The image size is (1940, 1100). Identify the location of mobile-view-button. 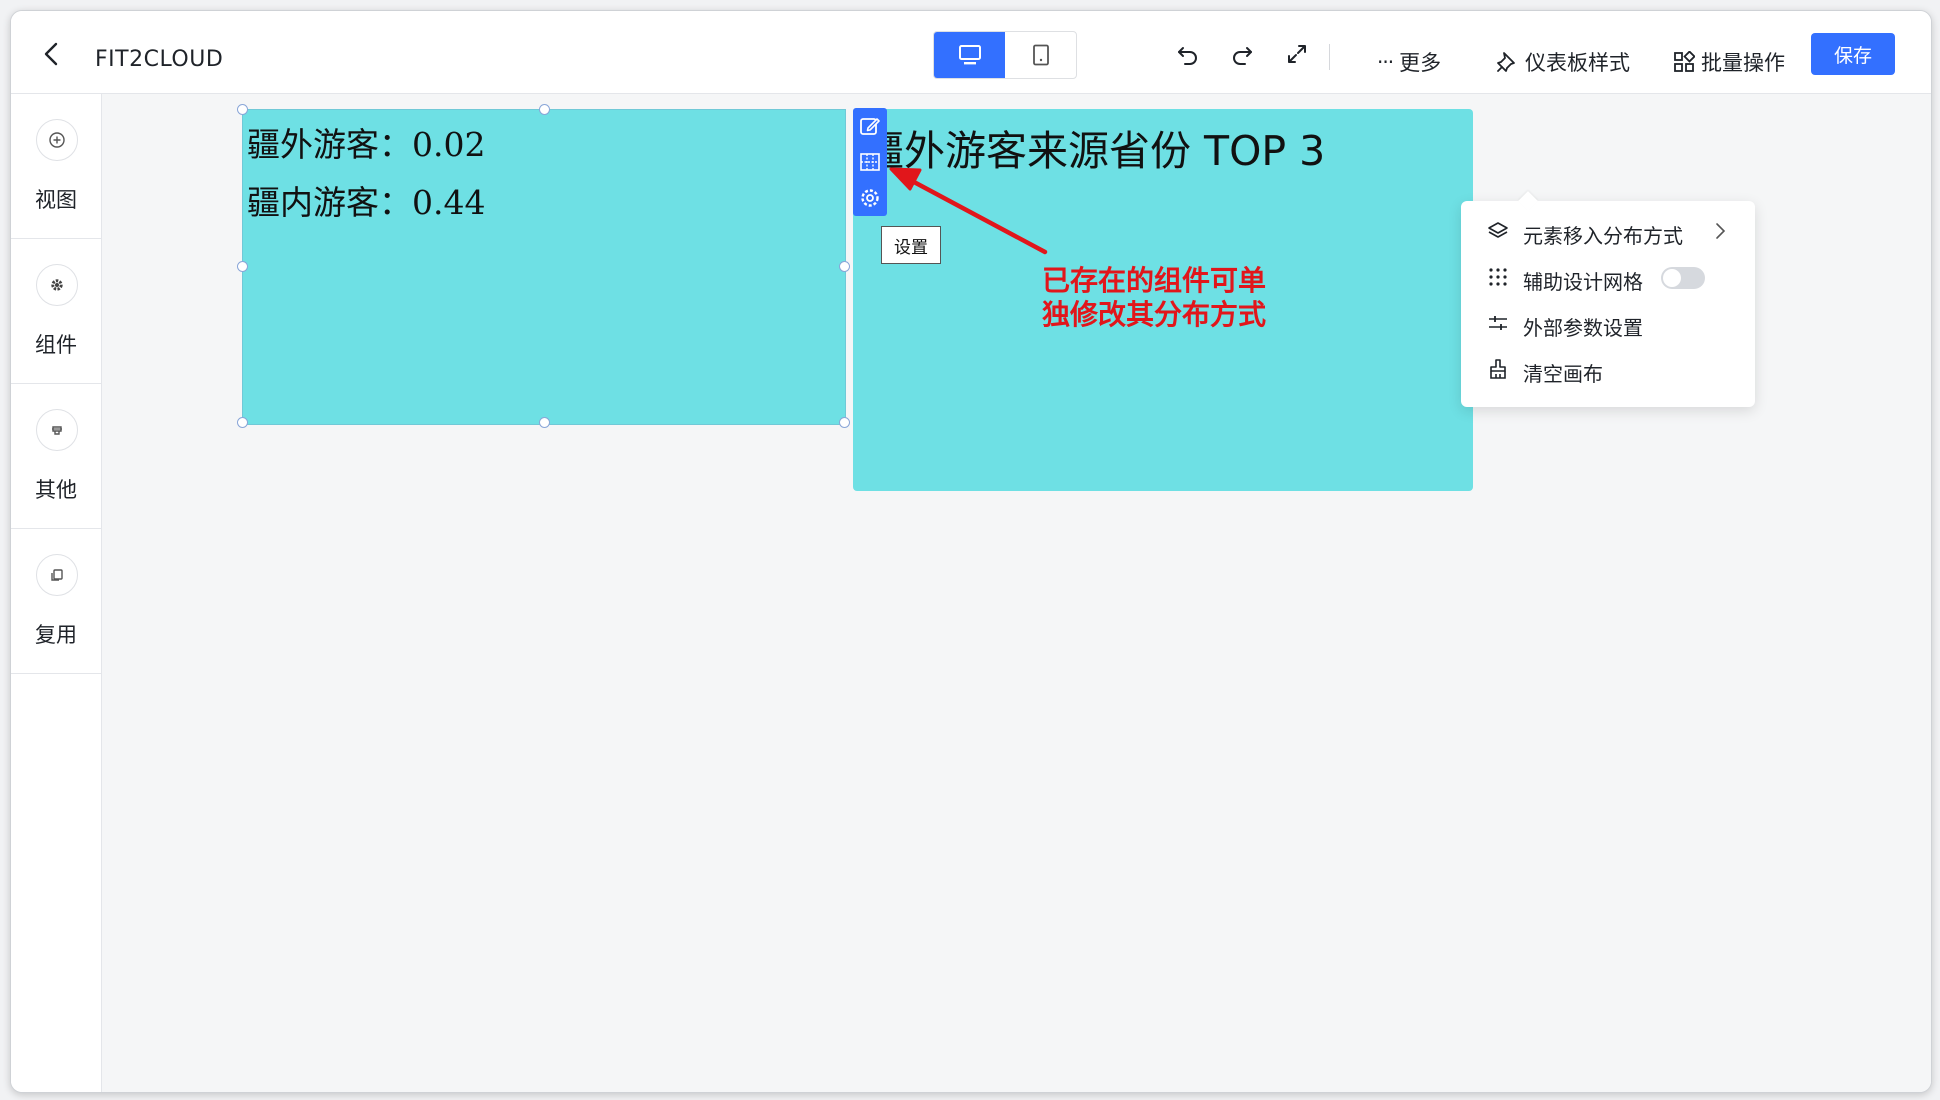
(1040, 55).